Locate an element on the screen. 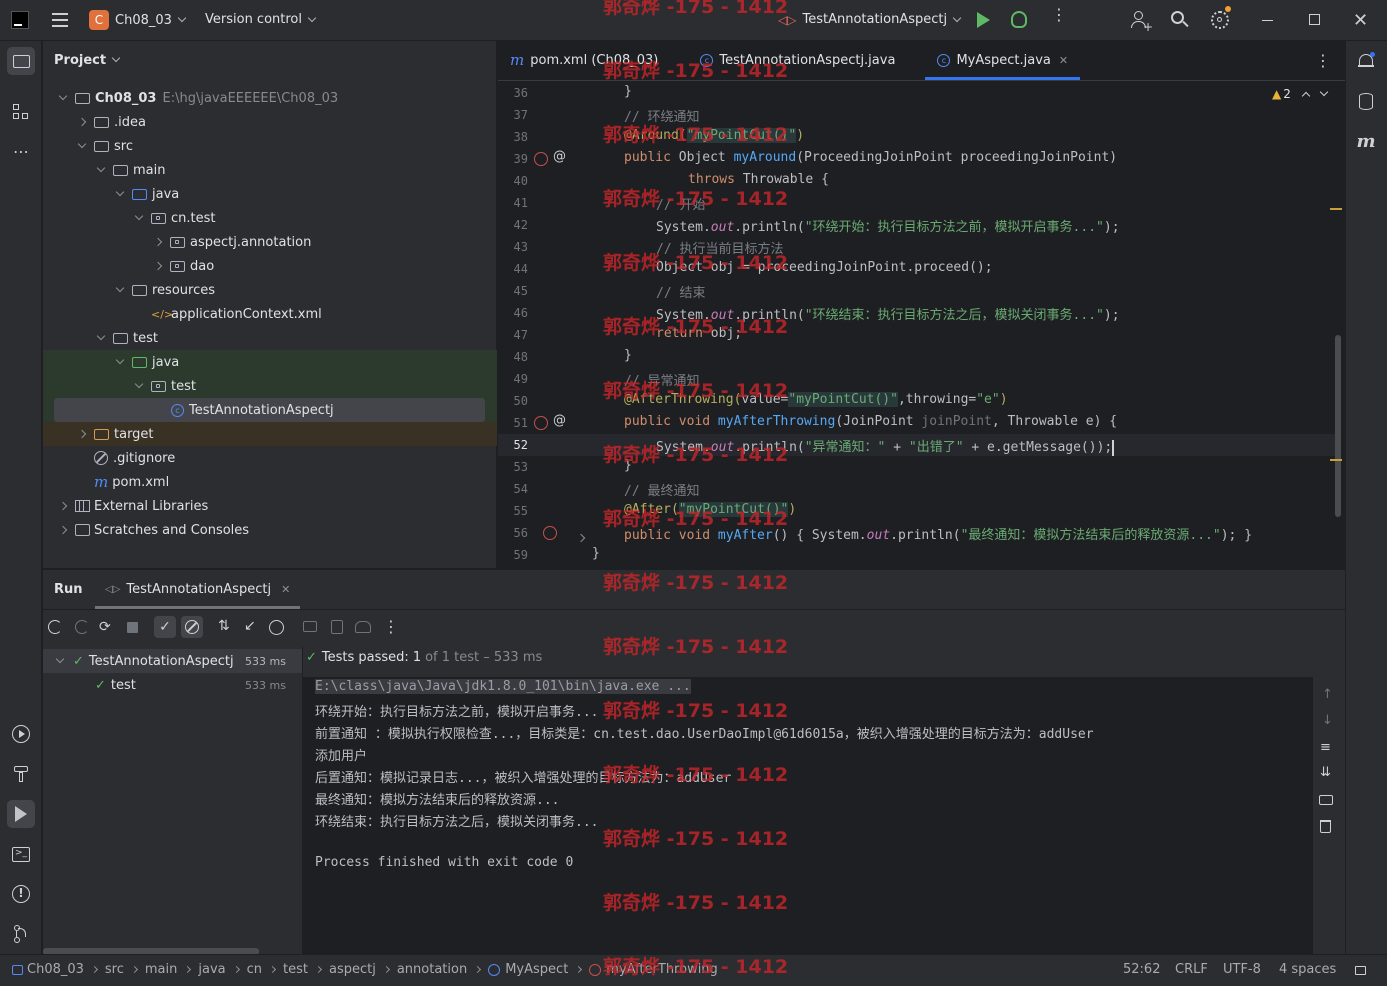  tree-item-scratches: Scratches and Consoles is located at coordinates (270, 530).